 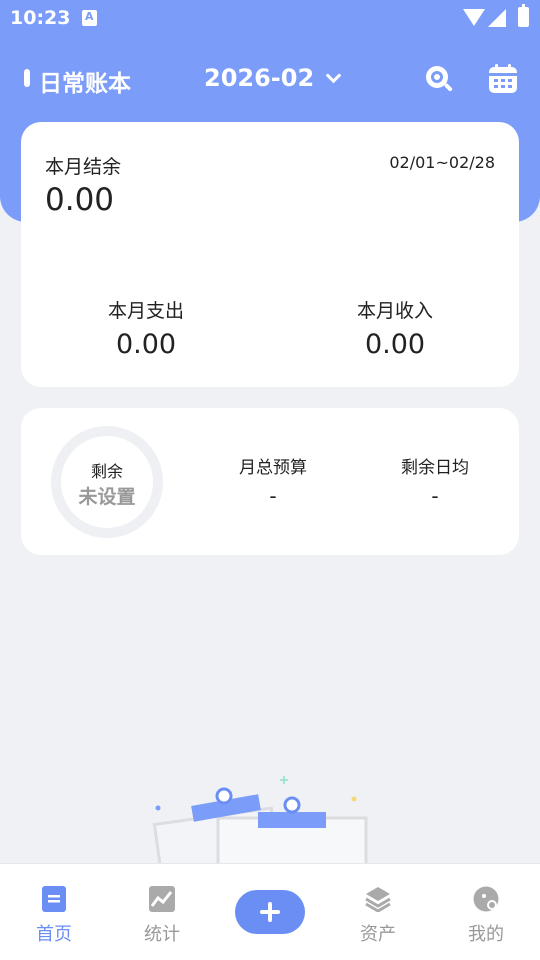 I want to click on title-indicator, so click(x=27, y=78).